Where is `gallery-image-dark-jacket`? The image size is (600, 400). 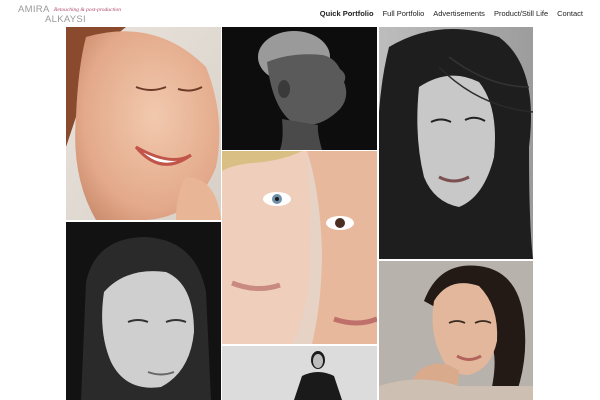 gallery-image-dark-jacket is located at coordinates (299, 373).